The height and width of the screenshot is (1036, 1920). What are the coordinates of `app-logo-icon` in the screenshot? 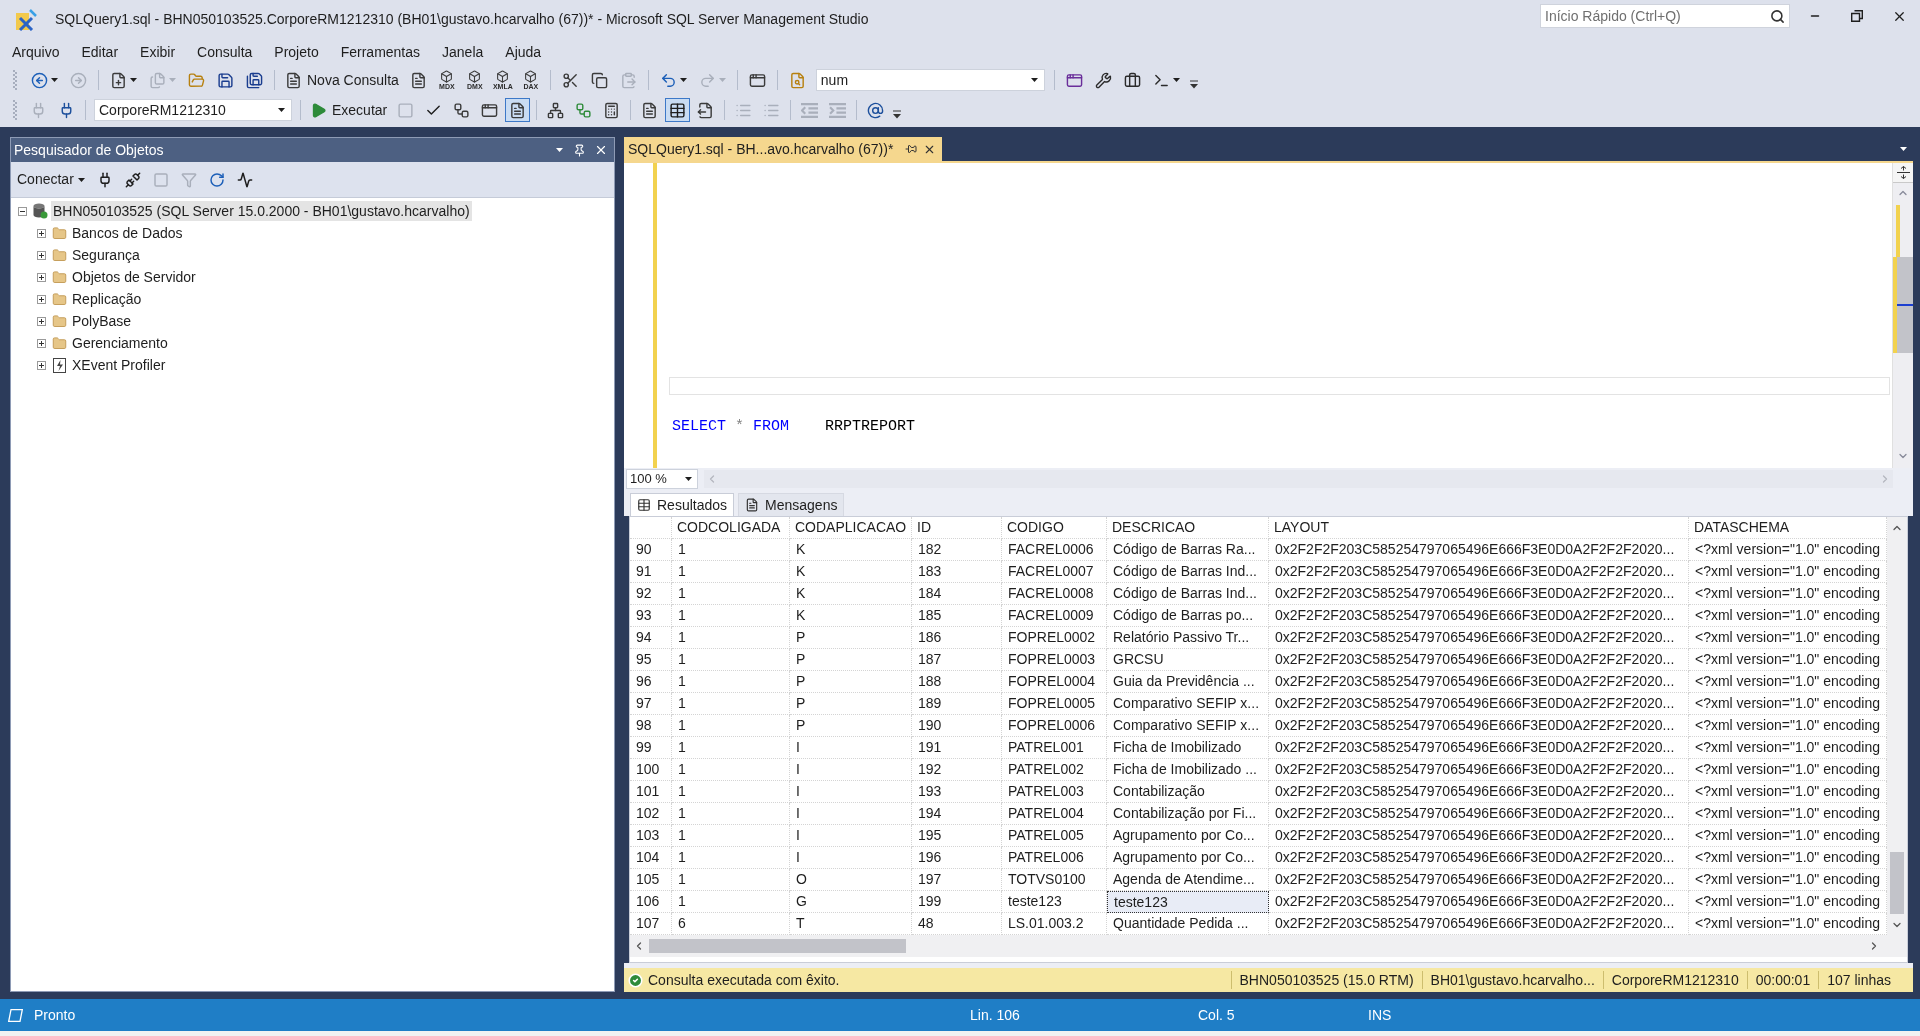 It's located at (26, 19).